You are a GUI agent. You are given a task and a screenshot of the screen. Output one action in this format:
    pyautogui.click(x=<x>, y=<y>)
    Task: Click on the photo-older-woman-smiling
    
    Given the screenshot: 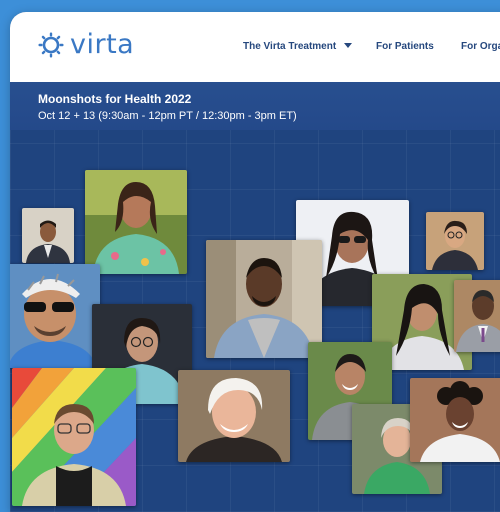 What is the action you would take?
    pyautogui.click(x=234, y=416)
    